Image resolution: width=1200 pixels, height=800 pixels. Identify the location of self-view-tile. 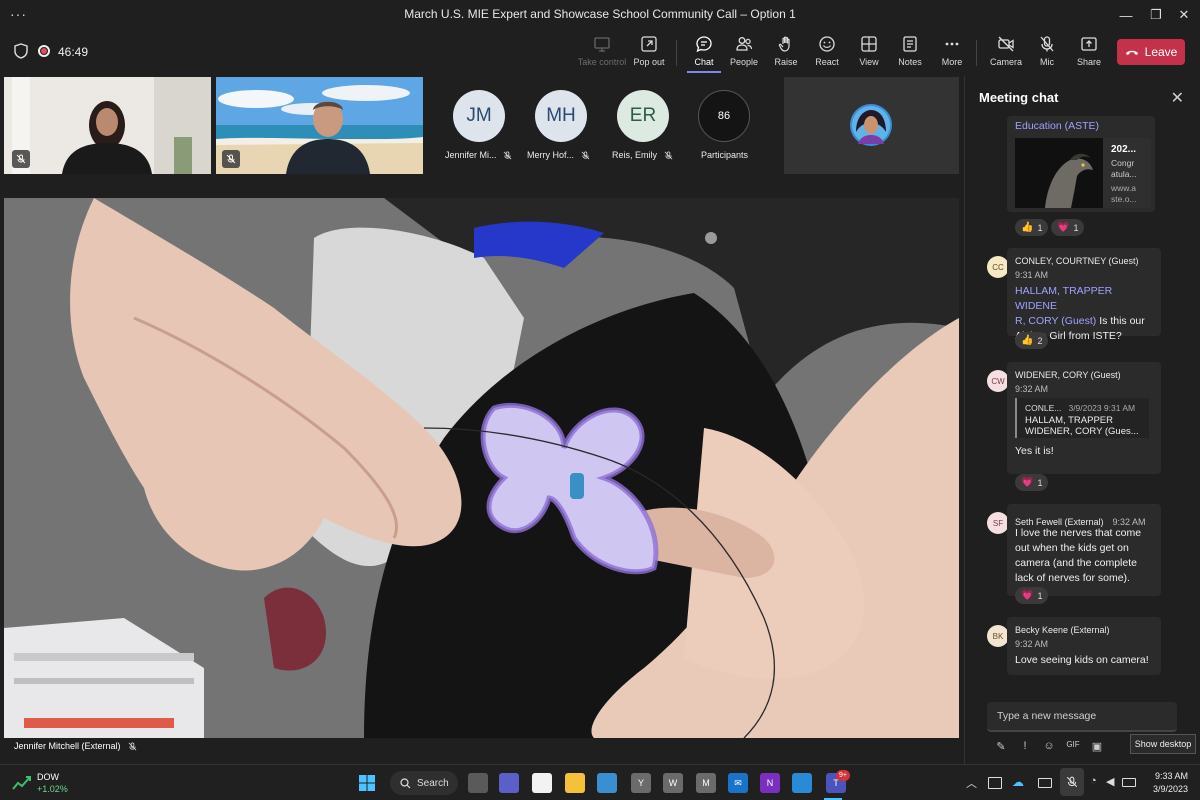
(871, 125).